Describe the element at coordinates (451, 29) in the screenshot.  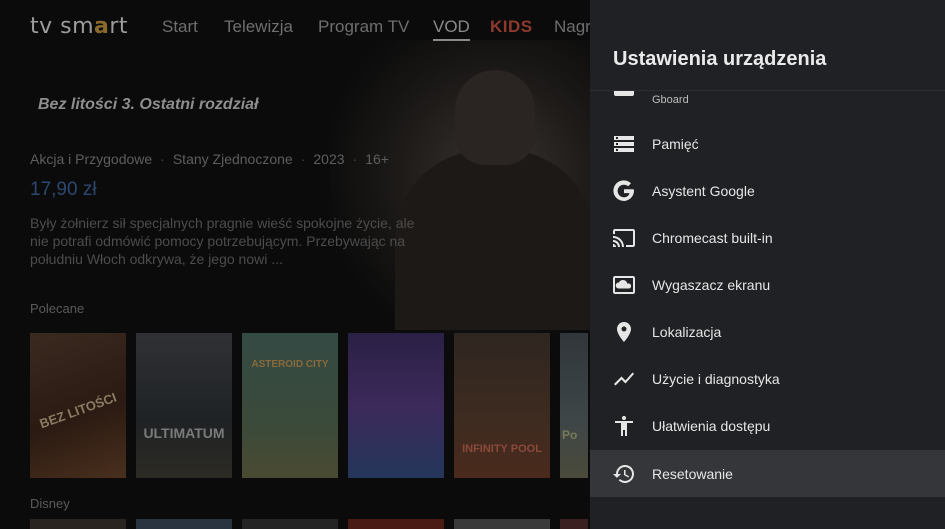
I see `nav-item-vod: VOD` at that location.